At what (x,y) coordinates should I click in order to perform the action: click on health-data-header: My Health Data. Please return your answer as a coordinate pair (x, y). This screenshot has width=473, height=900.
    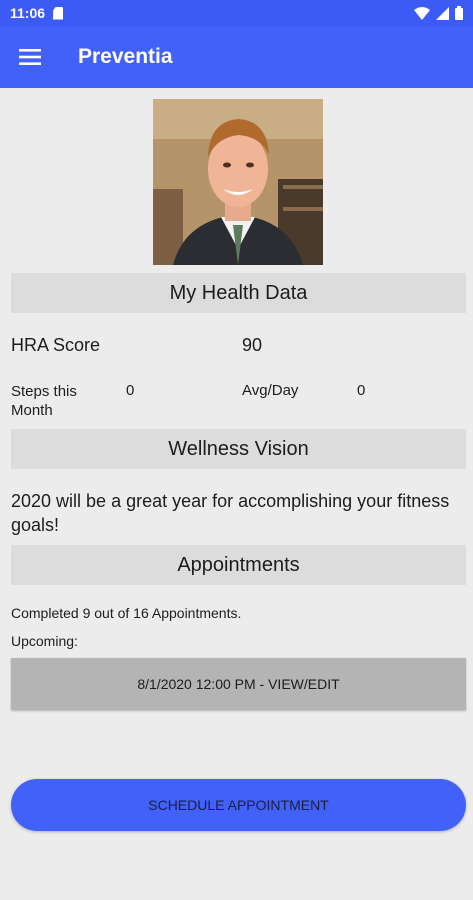
    Looking at the image, I should click on (238, 293).